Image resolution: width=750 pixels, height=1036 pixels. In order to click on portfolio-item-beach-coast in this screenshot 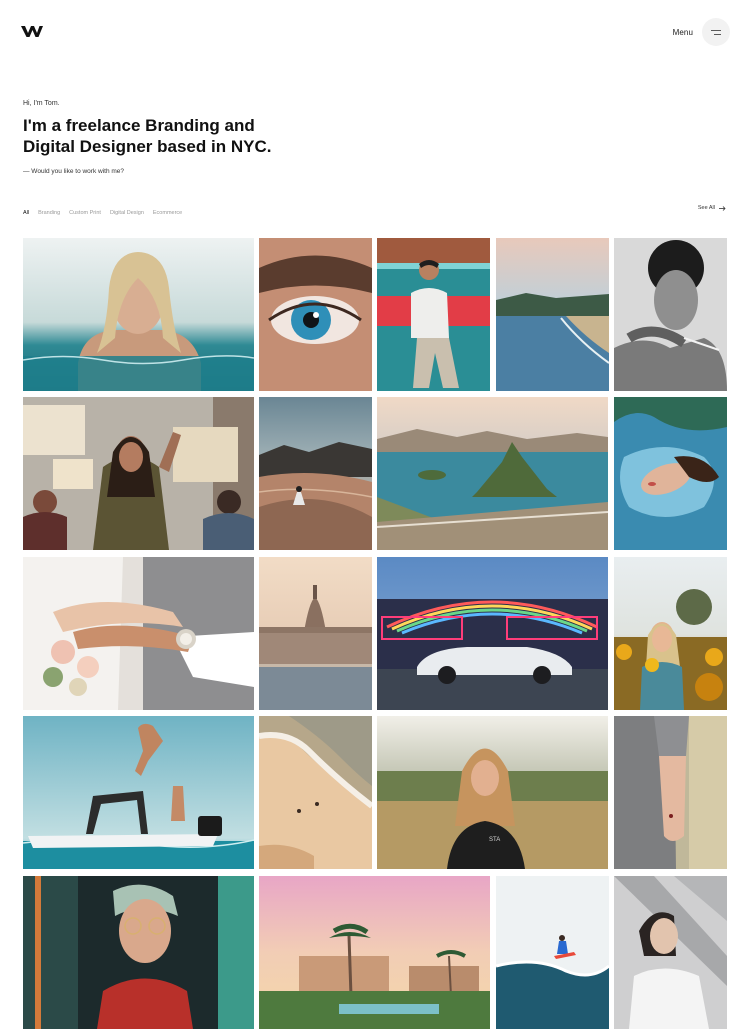, I will do `click(552, 314)`.